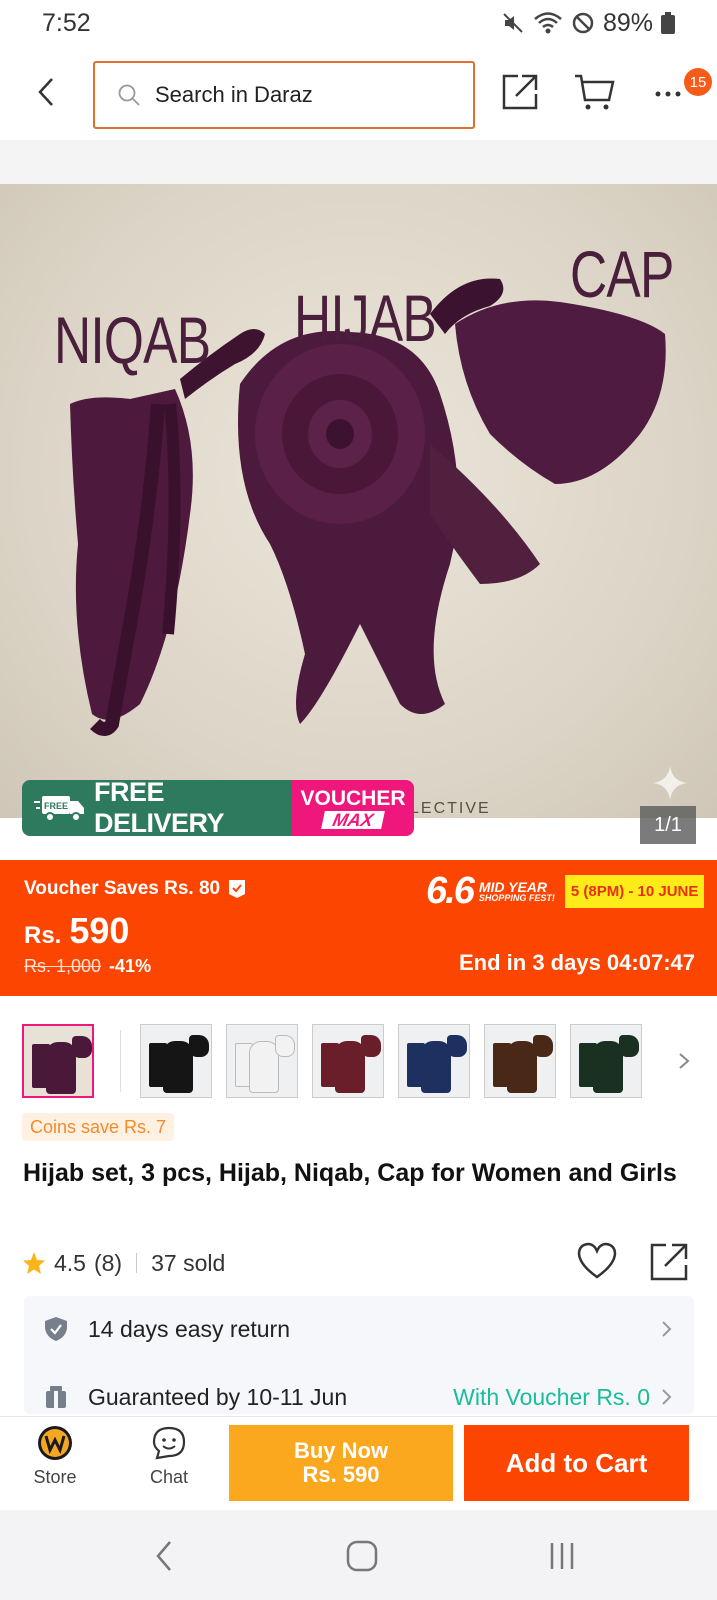 The image size is (717, 1600). What do you see at coordinates (132, 340) in the screenshot?
I see `niqab-label: NIQAB` at bounding box center [132, 340].